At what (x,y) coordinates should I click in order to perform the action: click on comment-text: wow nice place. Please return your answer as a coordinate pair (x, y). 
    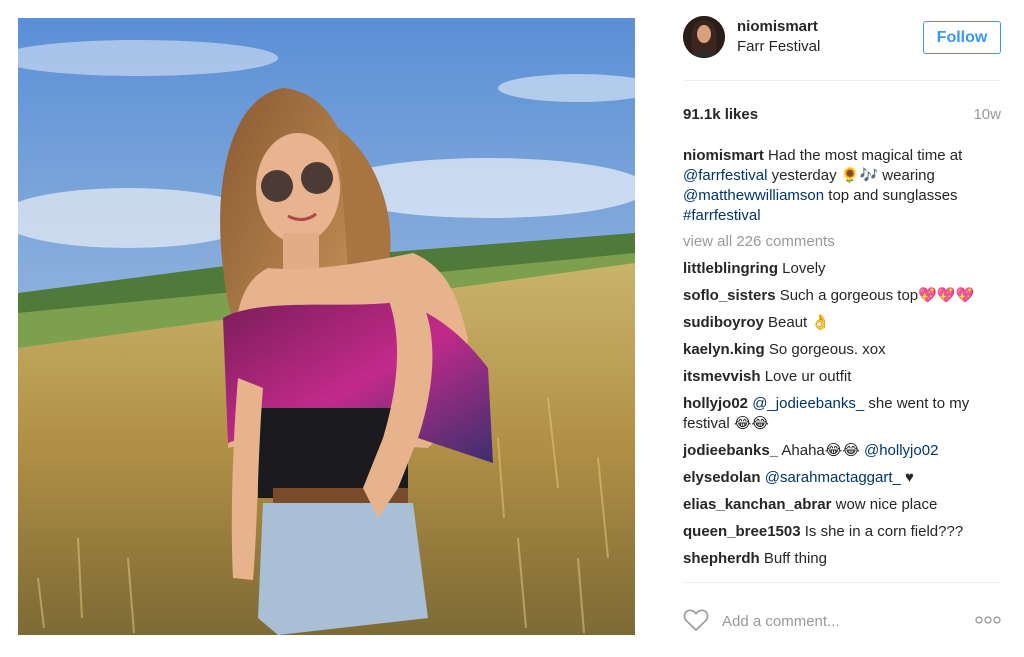
    Looking at the image, I should click on (884, 504).